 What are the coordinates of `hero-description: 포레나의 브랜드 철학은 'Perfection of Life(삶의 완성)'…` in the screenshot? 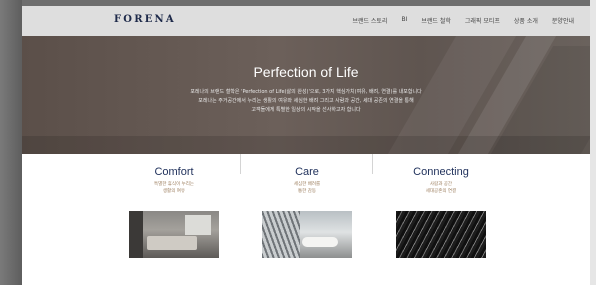 It's located at (306, 101).